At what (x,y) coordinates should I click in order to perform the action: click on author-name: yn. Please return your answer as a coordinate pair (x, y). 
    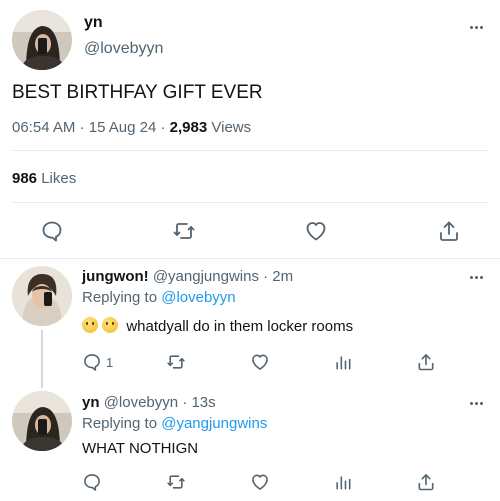
    Looking at the image, I should click on (93, 23).